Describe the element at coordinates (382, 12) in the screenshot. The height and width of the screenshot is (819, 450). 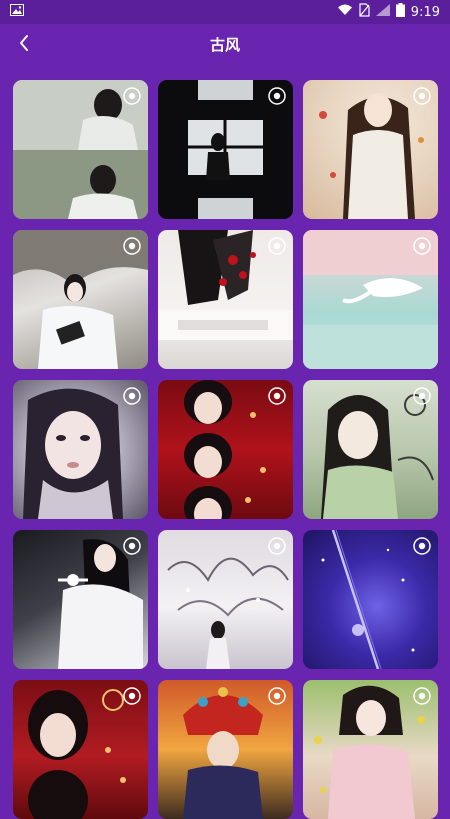
I see `signal-icon` at that location.